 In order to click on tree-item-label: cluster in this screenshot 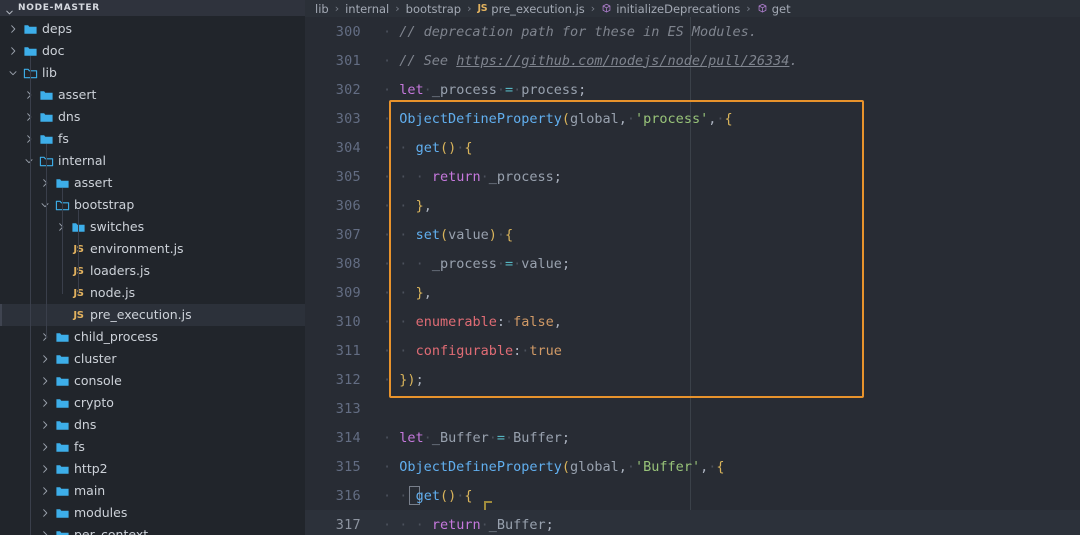, I will do `click(95, 358)`.